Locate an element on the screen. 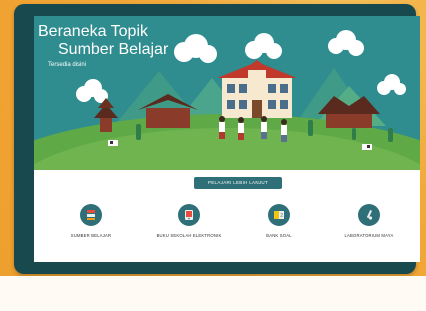  lab-pipette-icon is located at coordinates (369, 215).